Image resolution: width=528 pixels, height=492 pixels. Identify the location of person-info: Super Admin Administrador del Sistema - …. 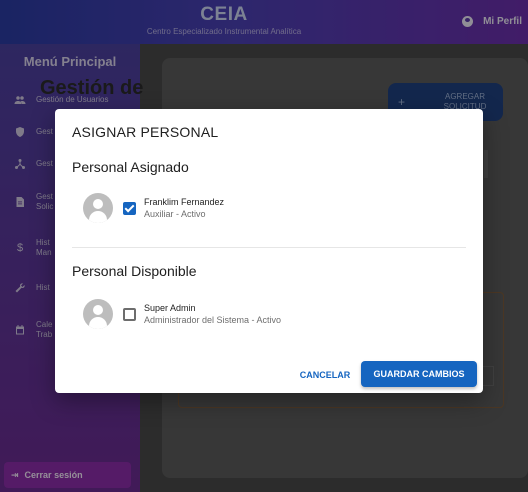
(212, 314).